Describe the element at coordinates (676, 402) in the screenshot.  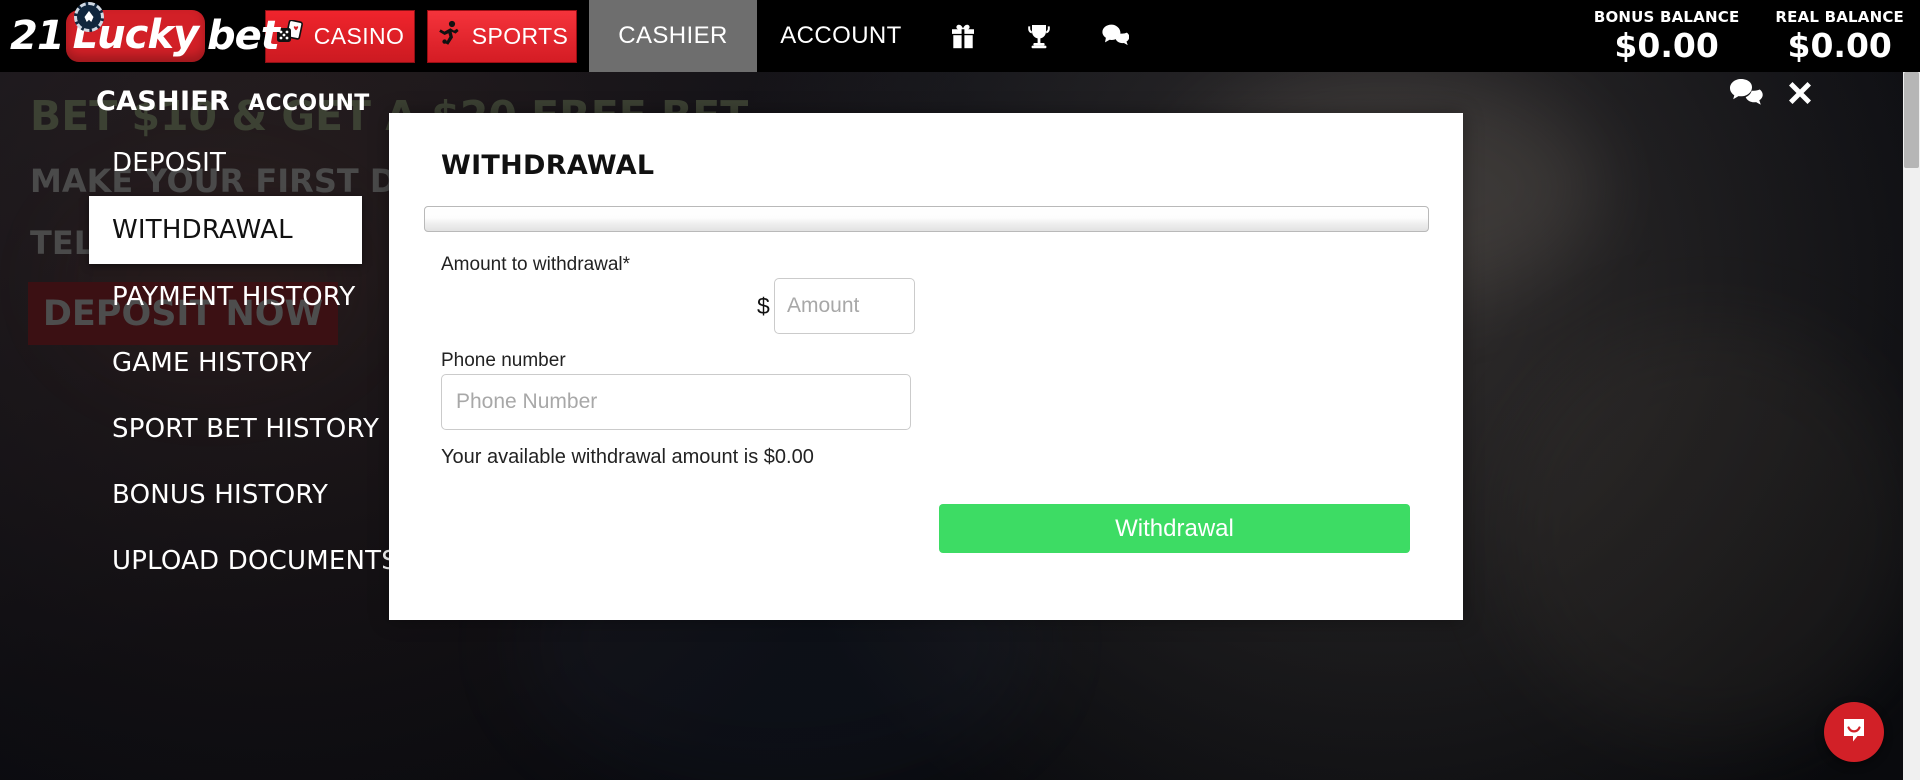
I see `phone-input` at that location.